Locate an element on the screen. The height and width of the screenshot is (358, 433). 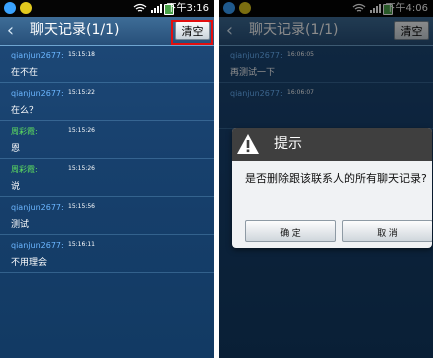
cancel-button: 取 消 is located at coordinates (387, 231).